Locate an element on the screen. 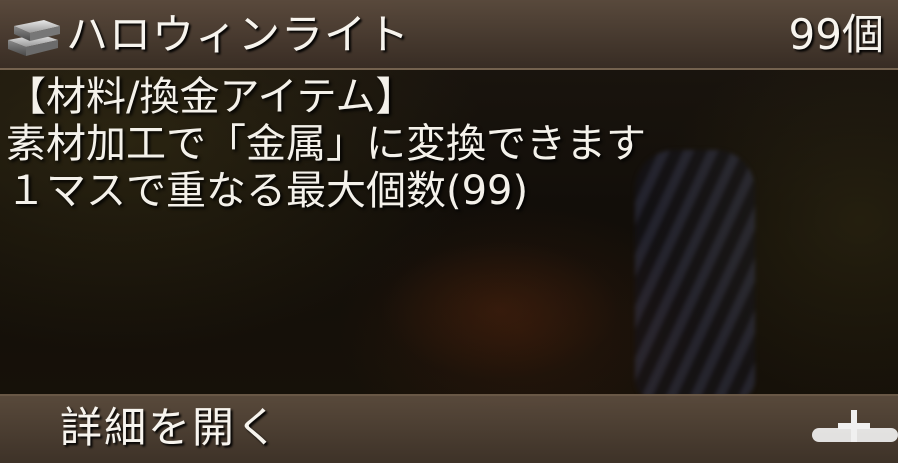 The height and width of the screenshot is (463, 898). description-line-conversion: 素材加工で「金属」に変換できます is located at coordinates (326, 144).